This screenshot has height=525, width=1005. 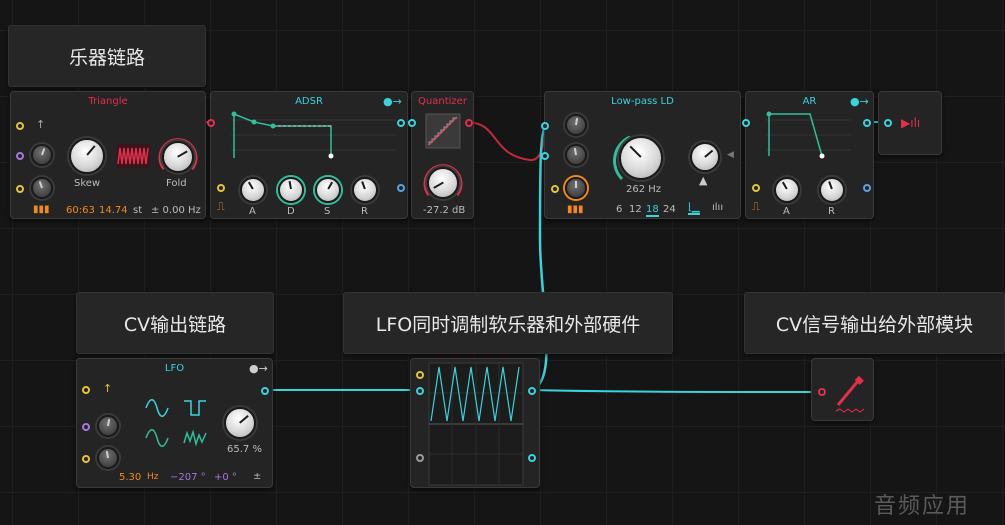 I want to click on random-wave-icon, so click(x=195, y=438).